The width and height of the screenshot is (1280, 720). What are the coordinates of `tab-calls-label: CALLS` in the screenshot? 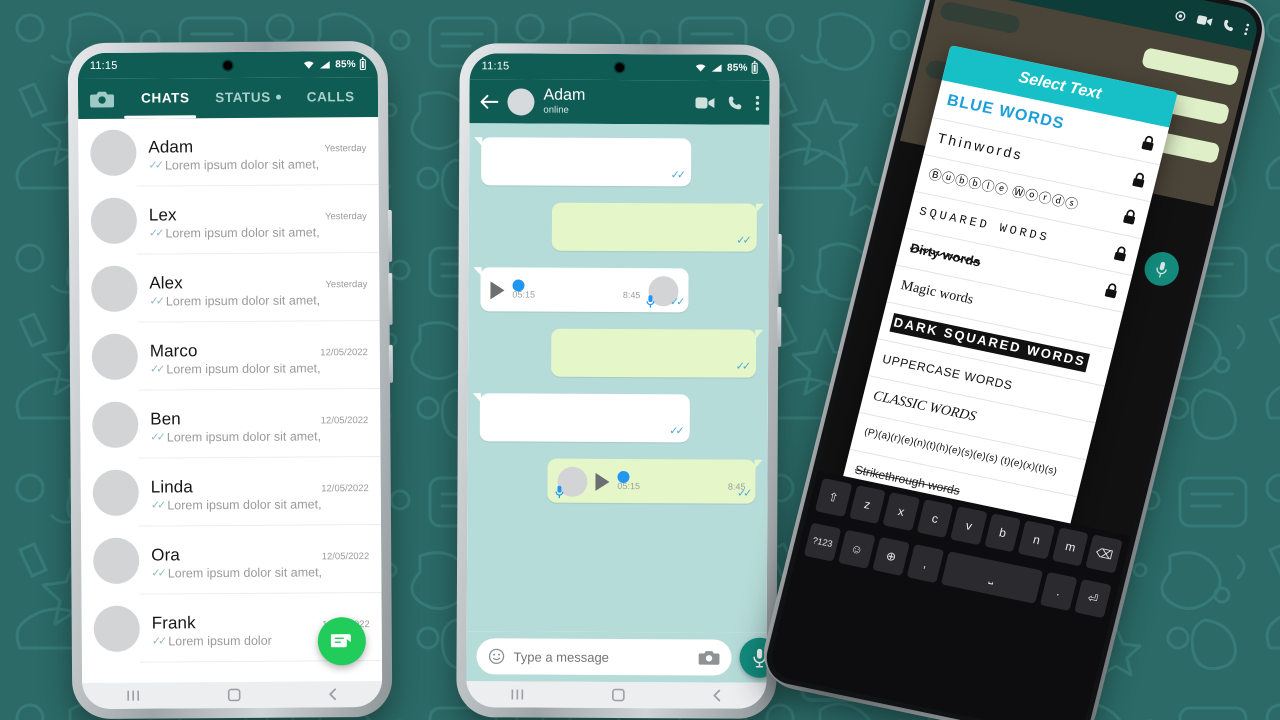 It's located at (330, 96).